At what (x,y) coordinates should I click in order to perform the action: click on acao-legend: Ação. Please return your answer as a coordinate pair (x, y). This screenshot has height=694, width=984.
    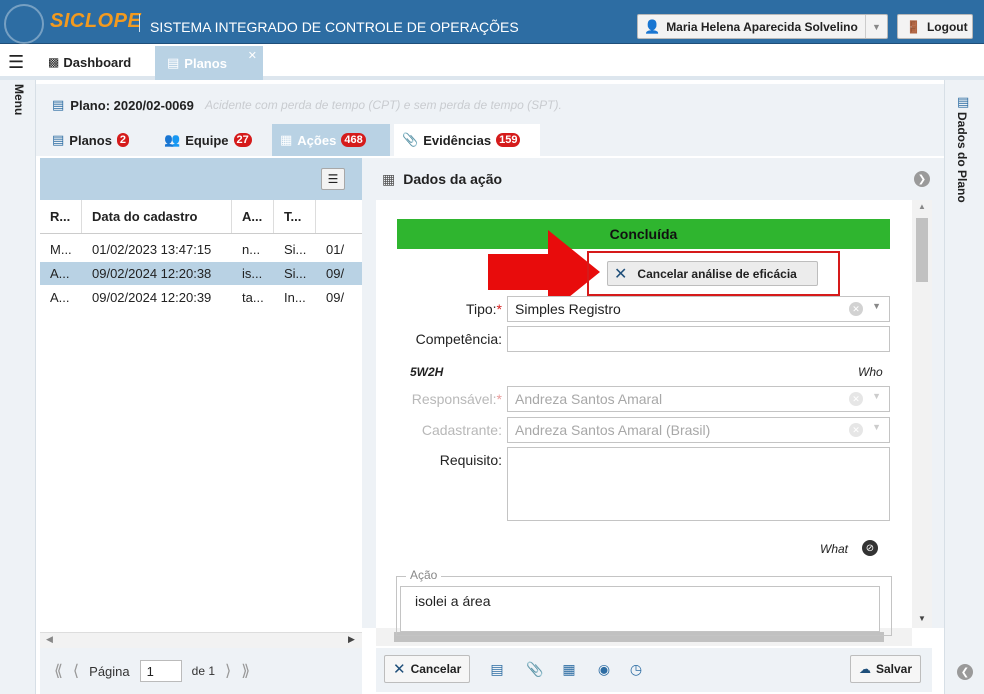
    Looking at the image, I should click on (424, 575).